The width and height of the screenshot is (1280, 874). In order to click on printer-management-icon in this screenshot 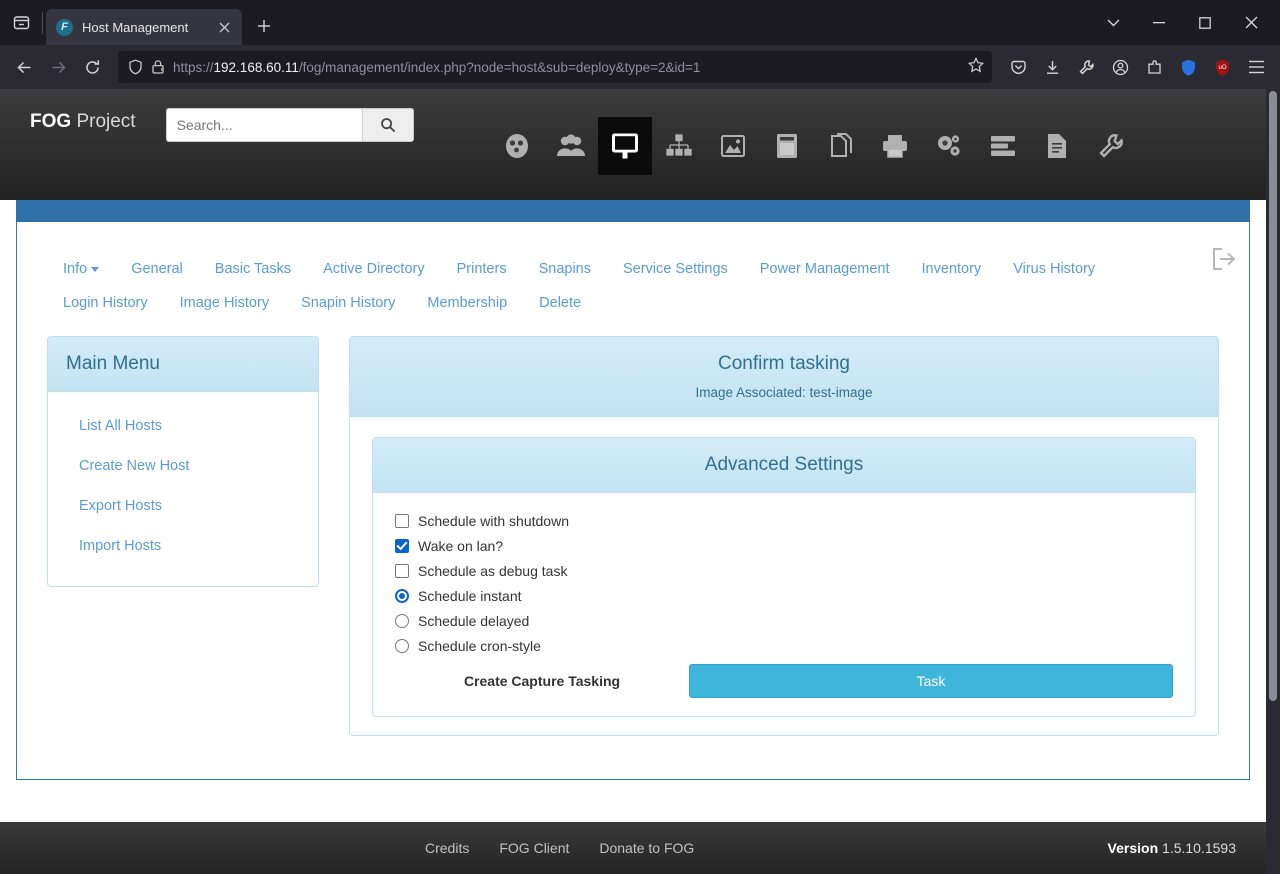, I will do `click(895, 146)`.